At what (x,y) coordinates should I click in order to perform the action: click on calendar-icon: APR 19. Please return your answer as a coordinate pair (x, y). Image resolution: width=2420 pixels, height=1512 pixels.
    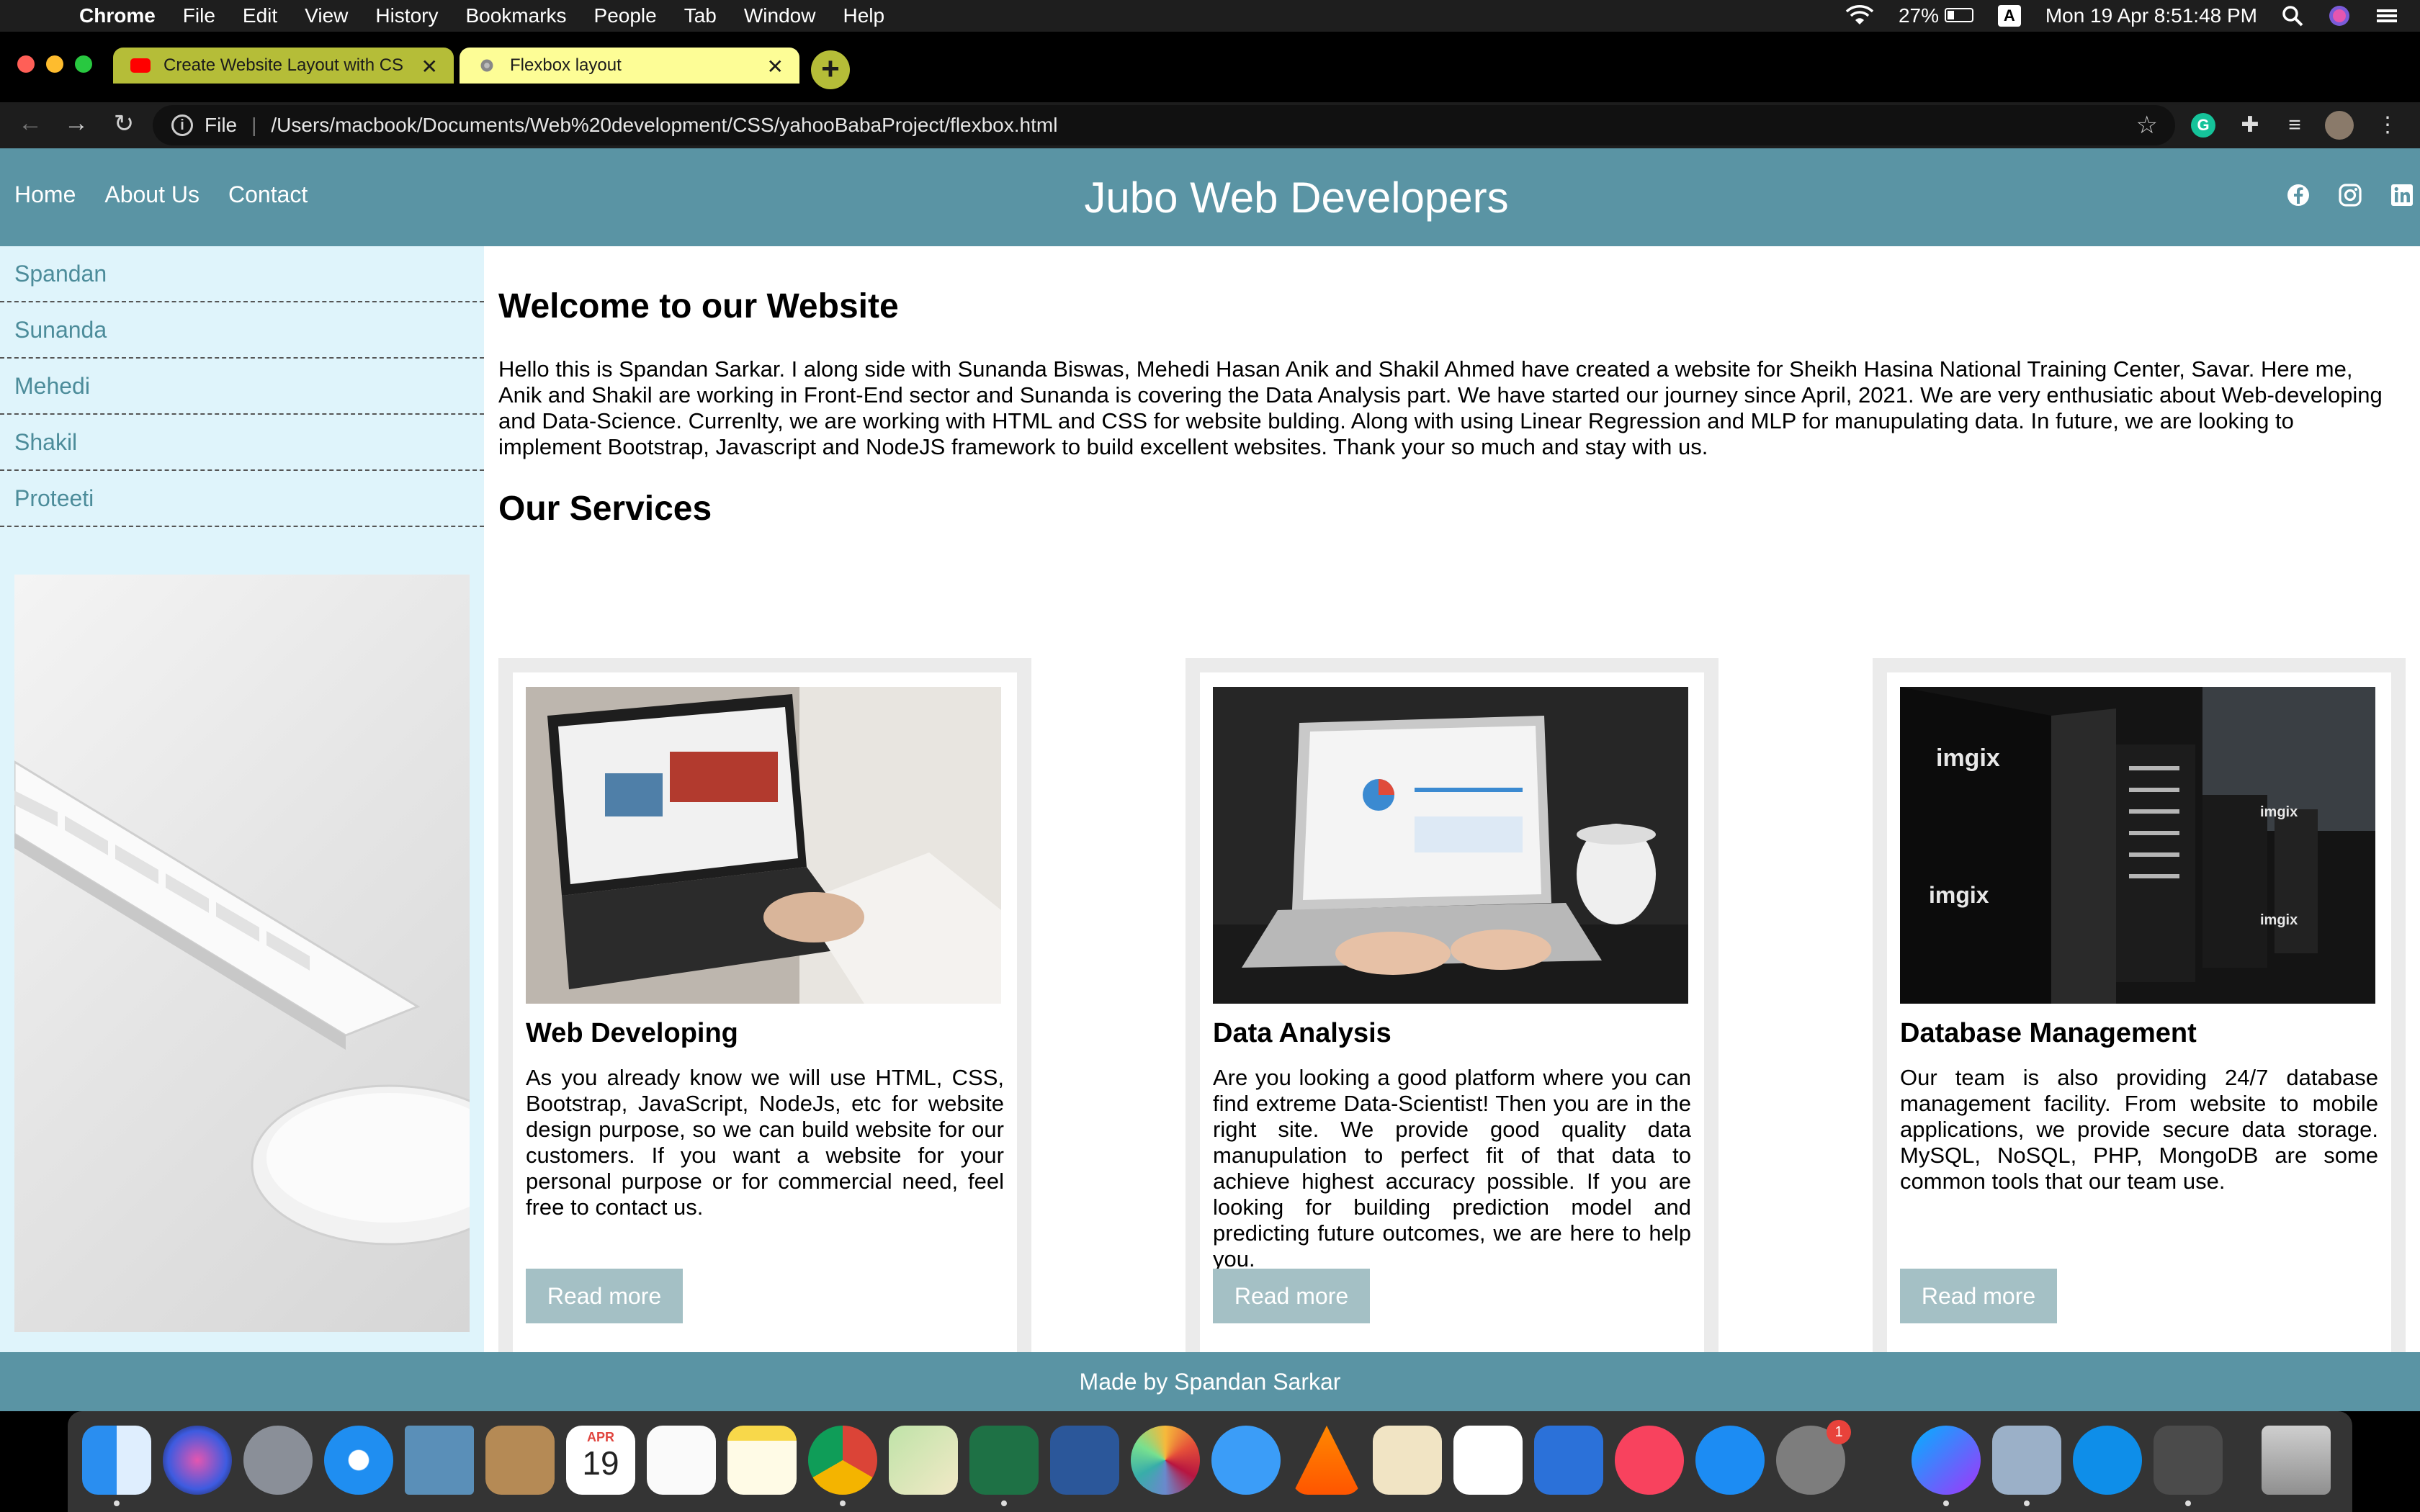
    Looking at the image, I should click on (600, 1460).